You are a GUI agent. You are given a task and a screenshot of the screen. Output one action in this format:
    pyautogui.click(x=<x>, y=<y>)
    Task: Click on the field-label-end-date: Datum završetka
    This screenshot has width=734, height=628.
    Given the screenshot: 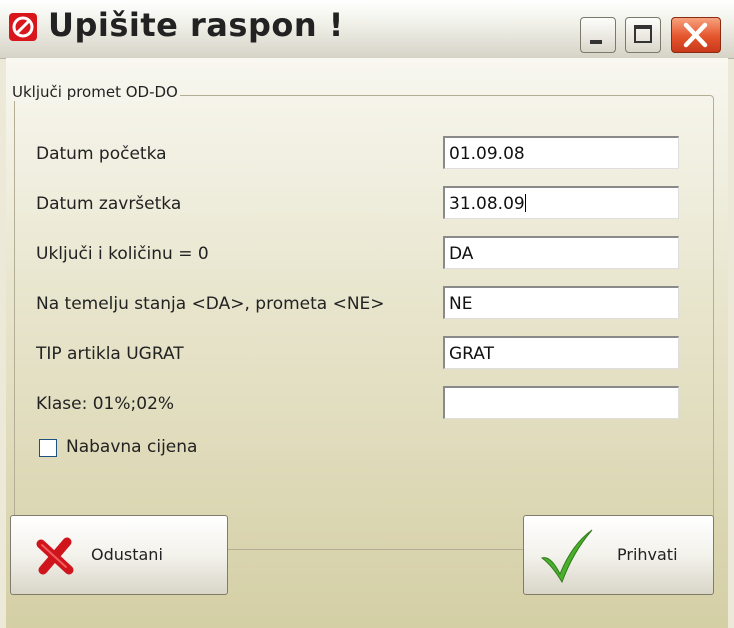 What is the action you would take?
    pyautogui.click(x=109, y=204)
    